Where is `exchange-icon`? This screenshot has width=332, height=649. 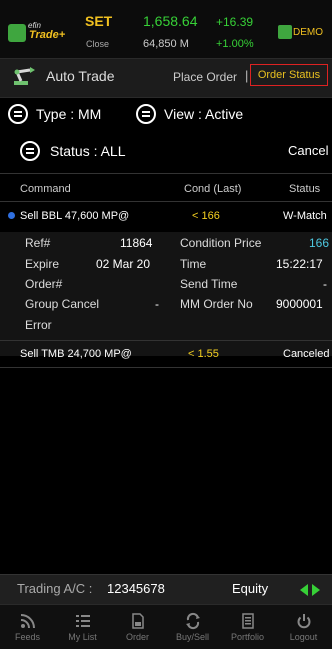
exchange-icon is located at coordinates (192, 621).